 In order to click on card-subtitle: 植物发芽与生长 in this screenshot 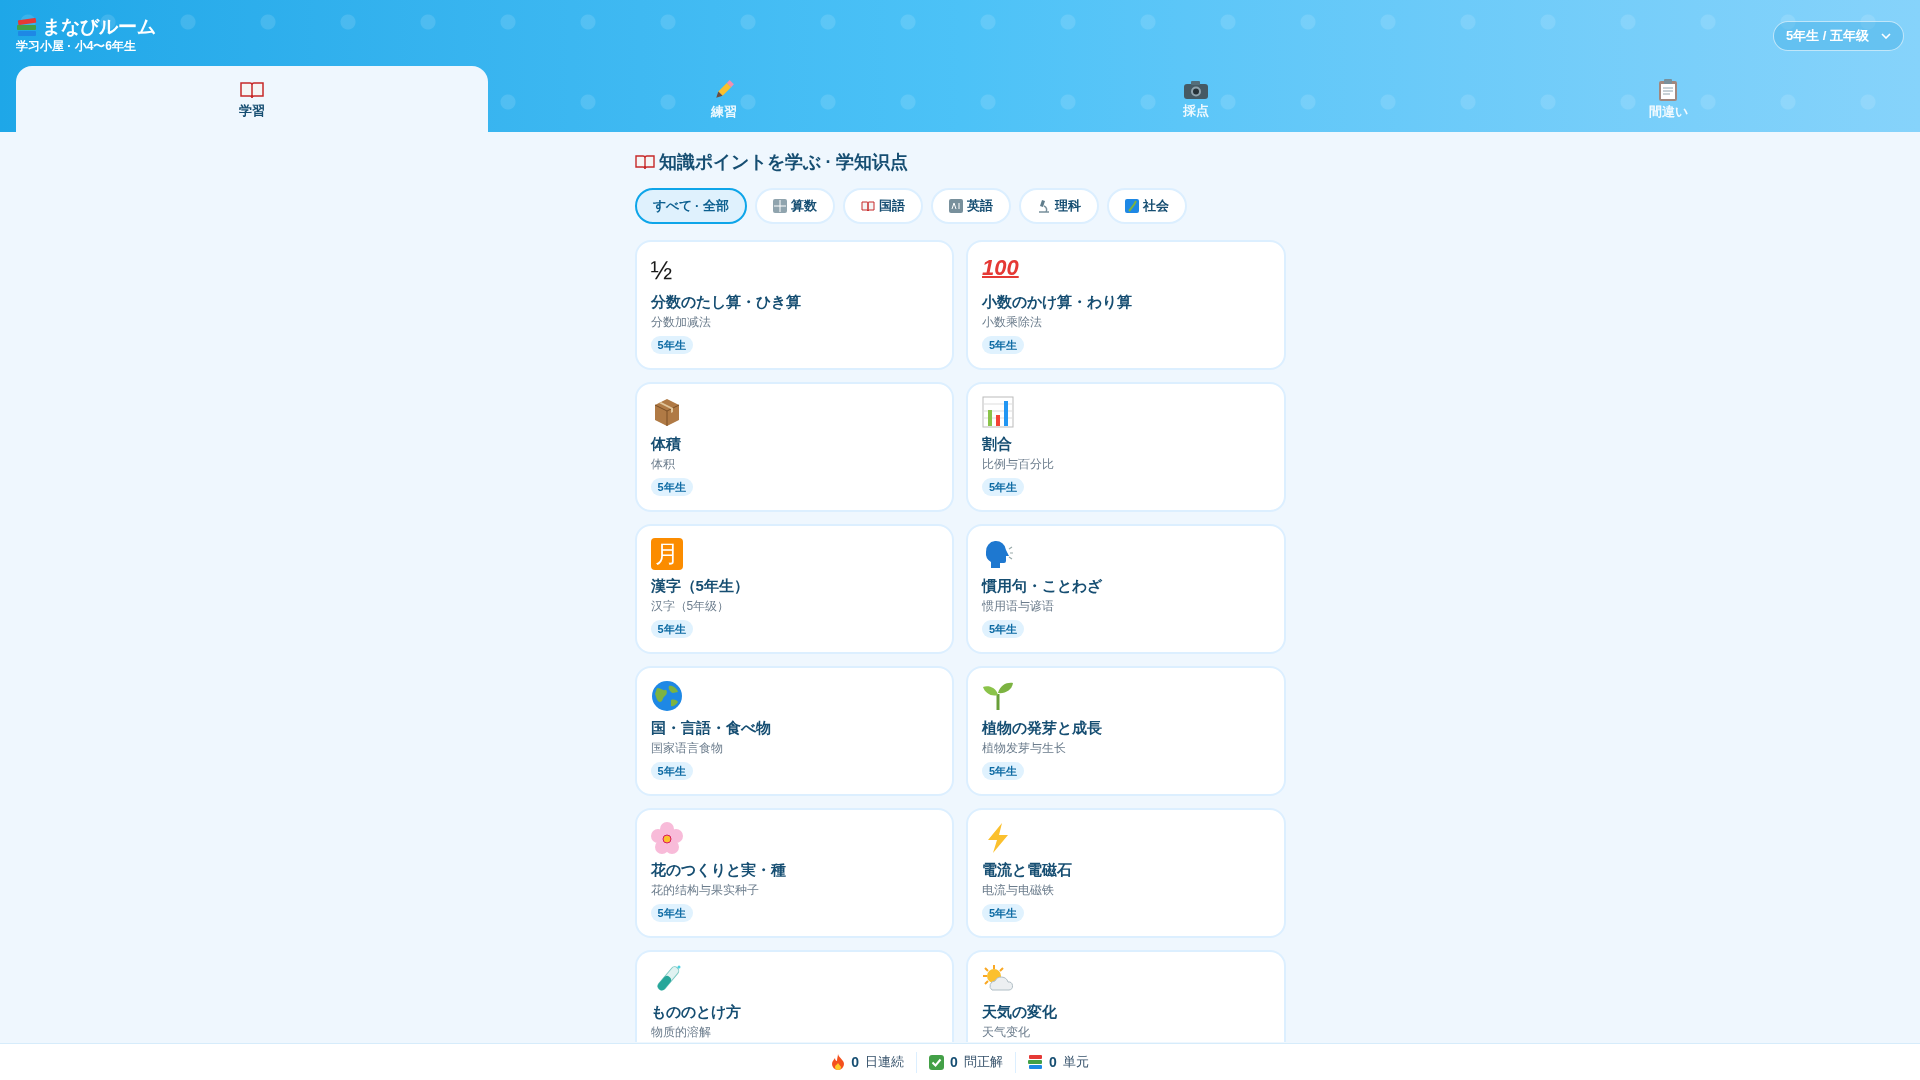, I will do `click(1024, 748)`.